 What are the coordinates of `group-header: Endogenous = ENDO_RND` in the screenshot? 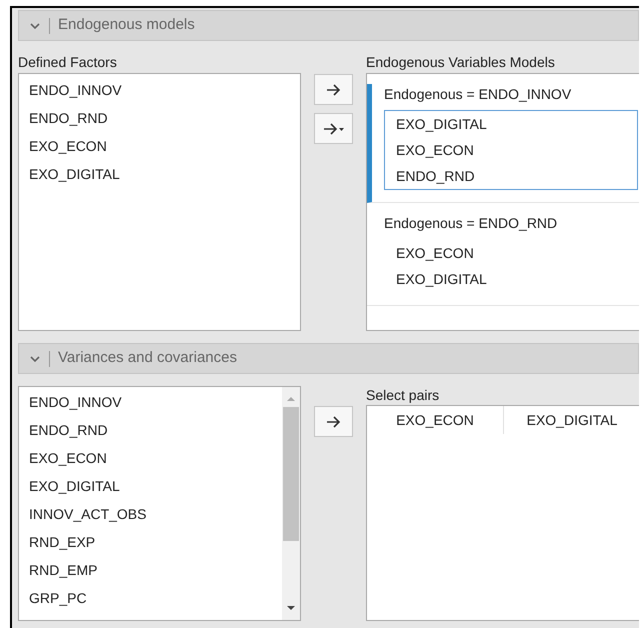 It's located at (471, 223).